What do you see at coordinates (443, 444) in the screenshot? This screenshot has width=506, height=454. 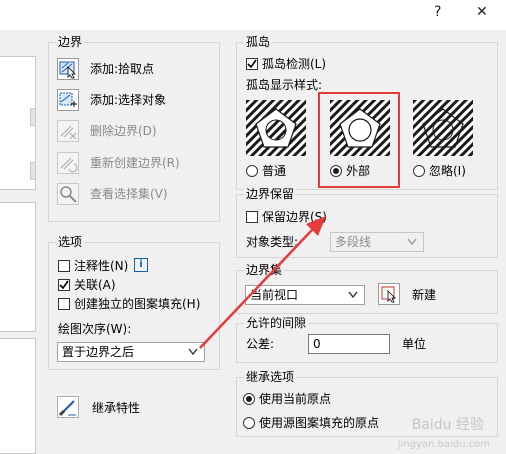 I see `watermark-sub: jingyan.baidu.com` at bounding box center [443, 444].